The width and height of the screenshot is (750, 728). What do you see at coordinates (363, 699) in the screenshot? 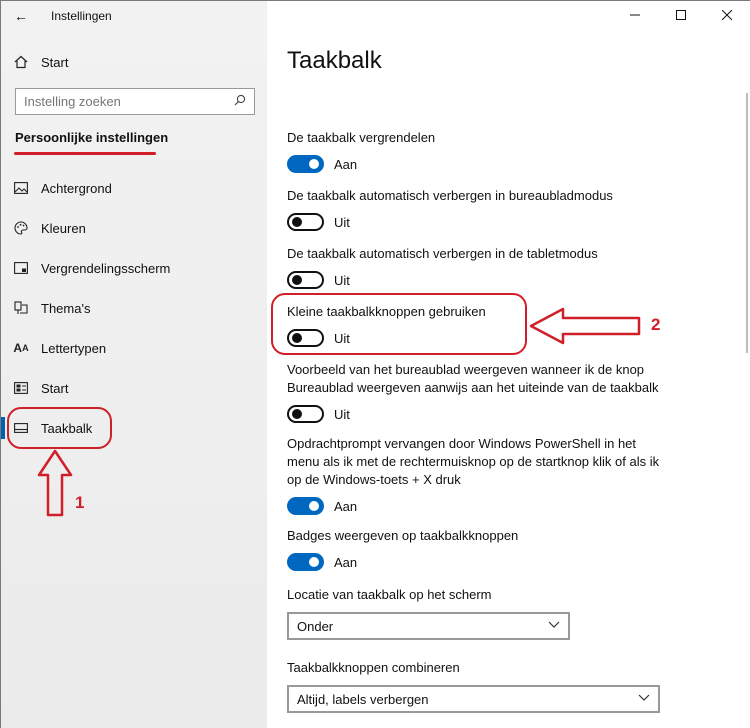
I see `dropdown-value: Altijd, labels verbergen` at bounding box center [363, 699].